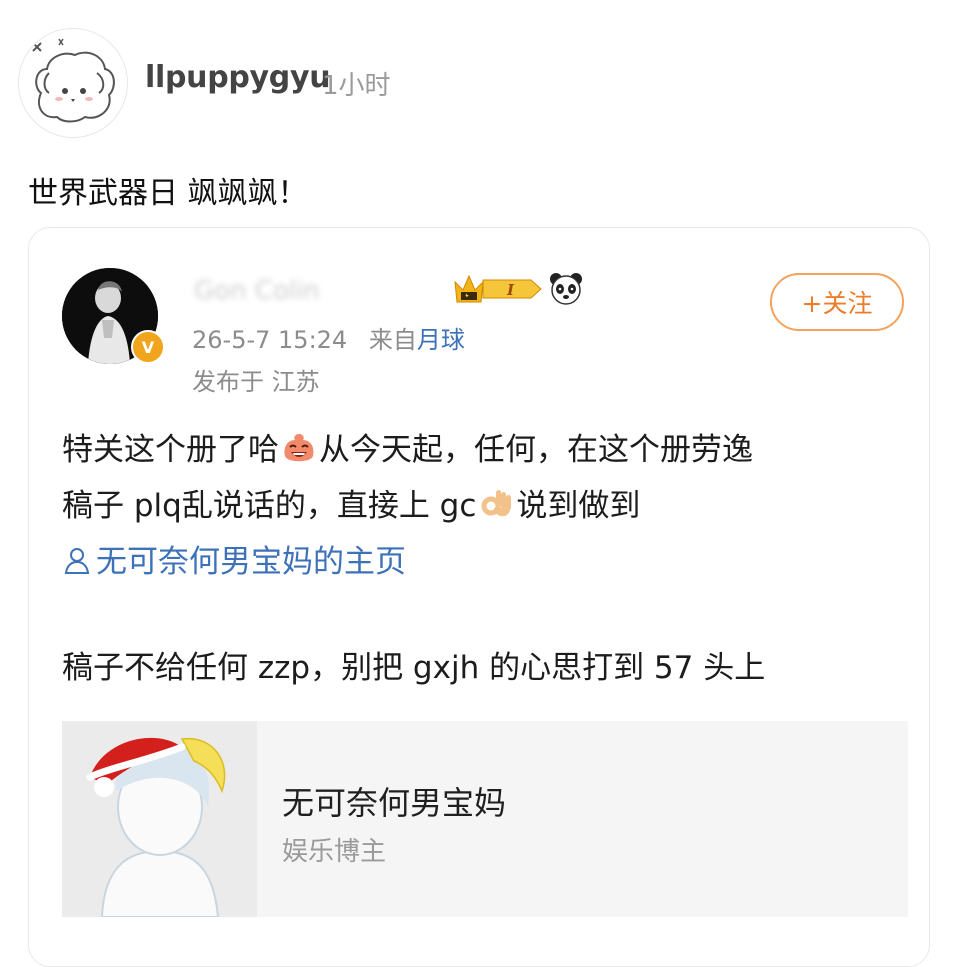  Describe the element at coordinates (356, 86) in the screenshot. I see `post-time: 1小时` at that location.